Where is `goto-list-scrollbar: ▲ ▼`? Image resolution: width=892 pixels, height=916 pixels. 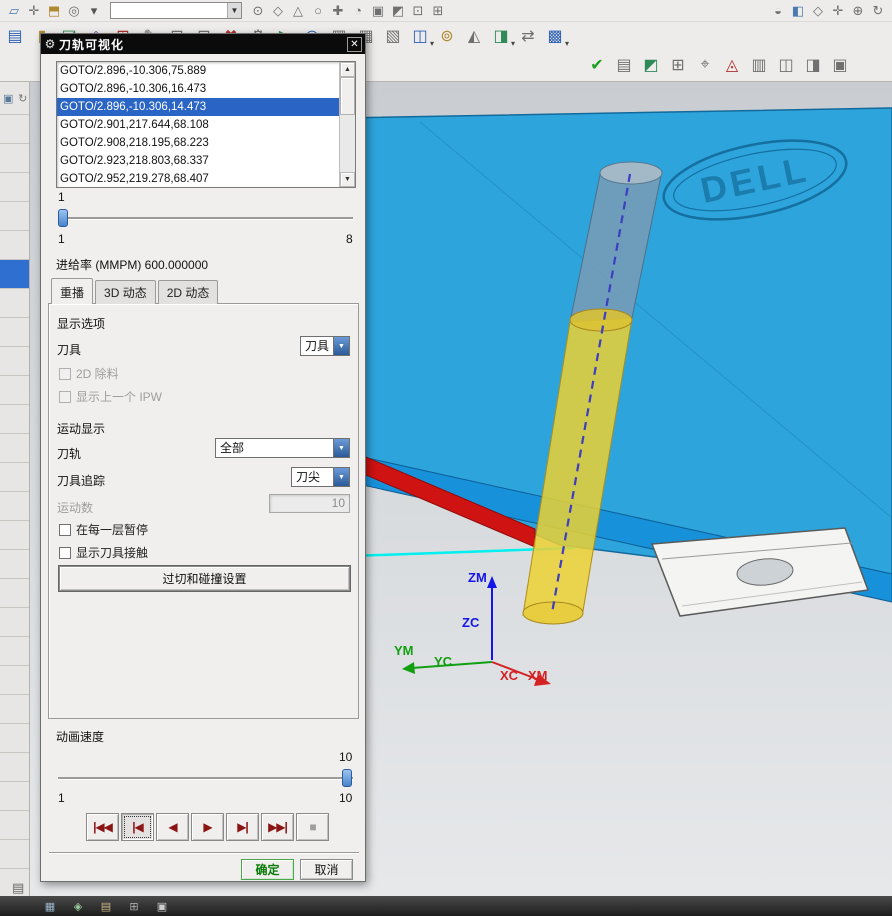 goto-list-scrollbar: ▲ ▼ is located at coordinates (347, 124).